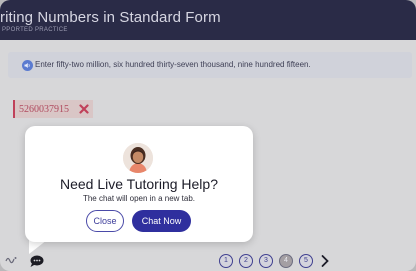 This screenshot has width=416, height=271. I want to click on page-4-button: 4, so click(286, 261).